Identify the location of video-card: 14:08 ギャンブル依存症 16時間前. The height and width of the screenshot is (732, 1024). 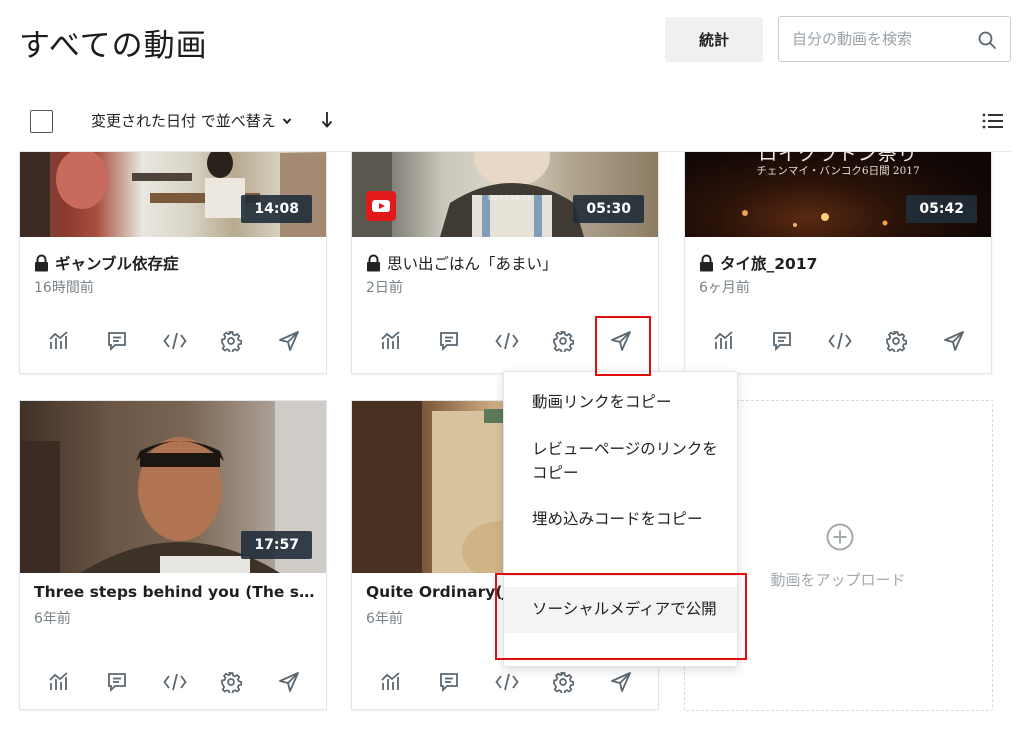
(173, 263).